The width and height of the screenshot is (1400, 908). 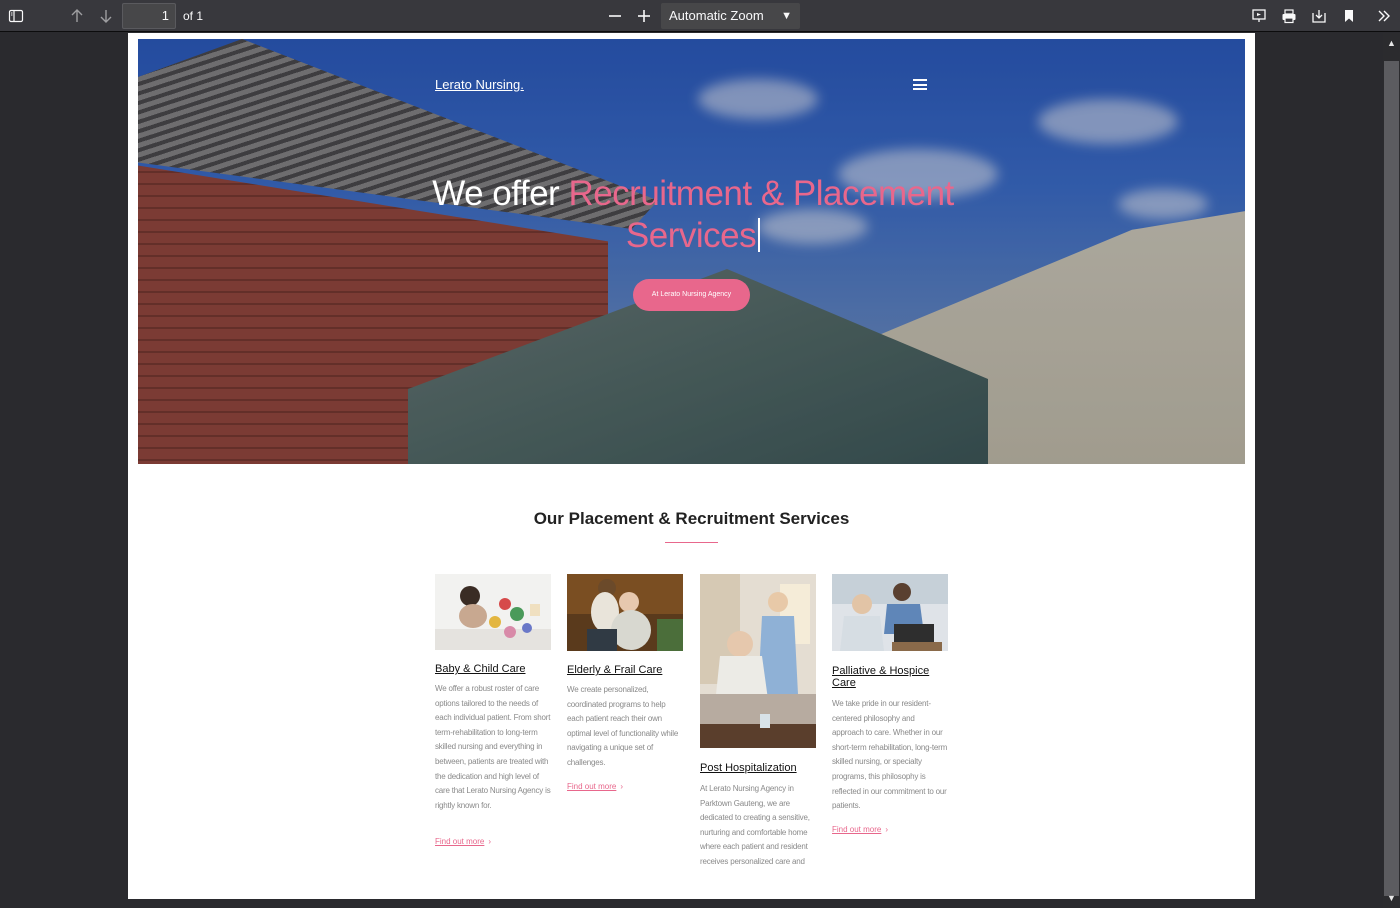 What do you see at coordinates (193, 16) in the screenshot?
I see `page-count-label: of 1` at bounding box center [193, 16].